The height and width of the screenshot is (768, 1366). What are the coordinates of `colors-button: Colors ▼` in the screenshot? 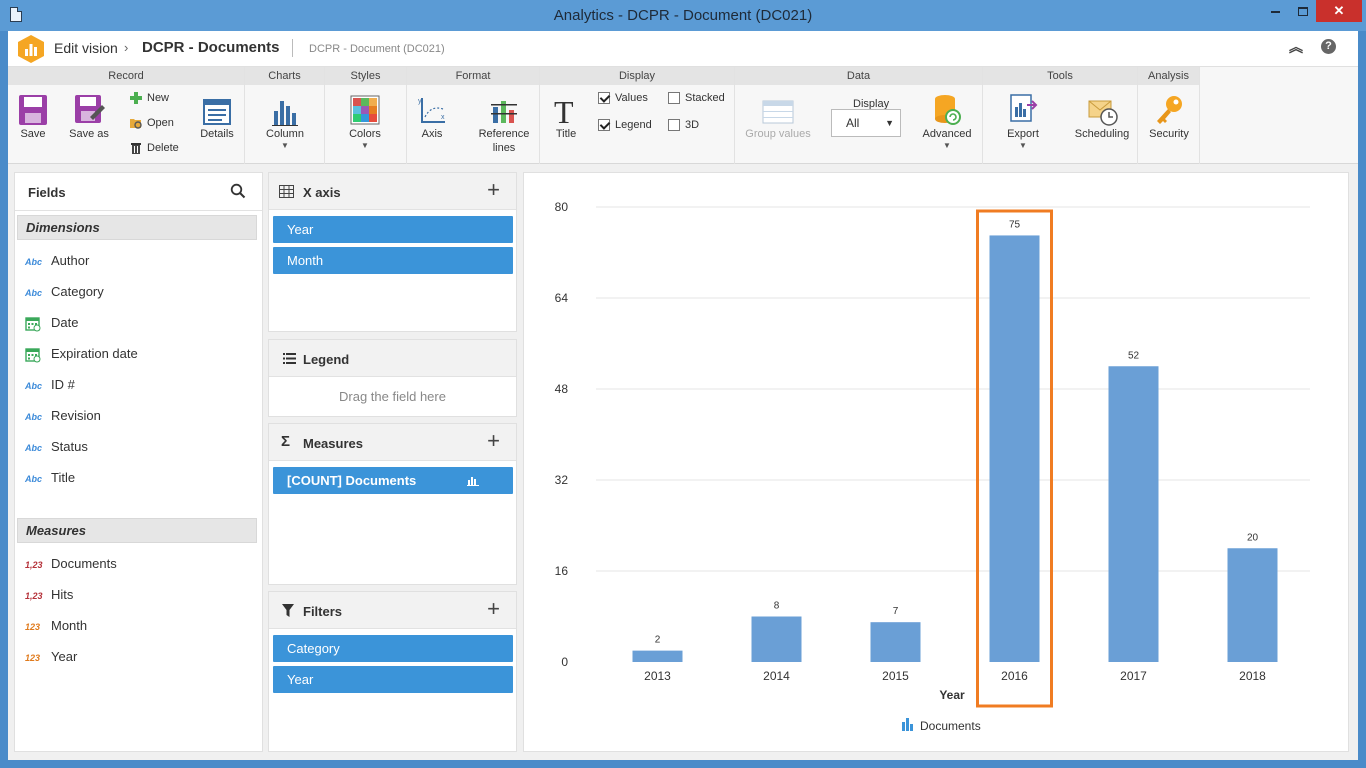 It's located at (365, 123).